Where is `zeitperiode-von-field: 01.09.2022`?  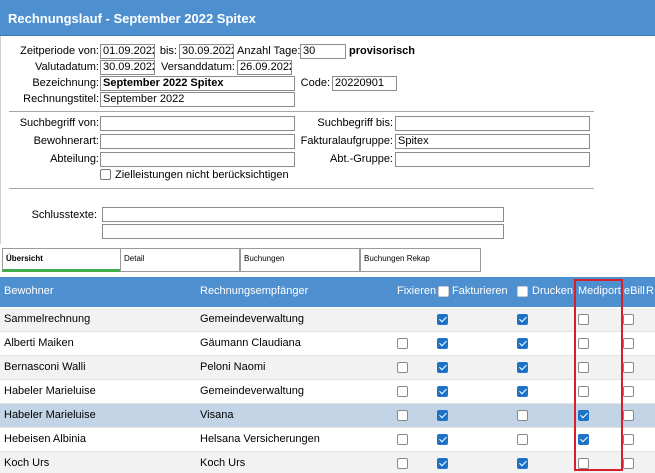
zeitperiode-von-field: 01.09.2022 is located at coordinates (127, 51).